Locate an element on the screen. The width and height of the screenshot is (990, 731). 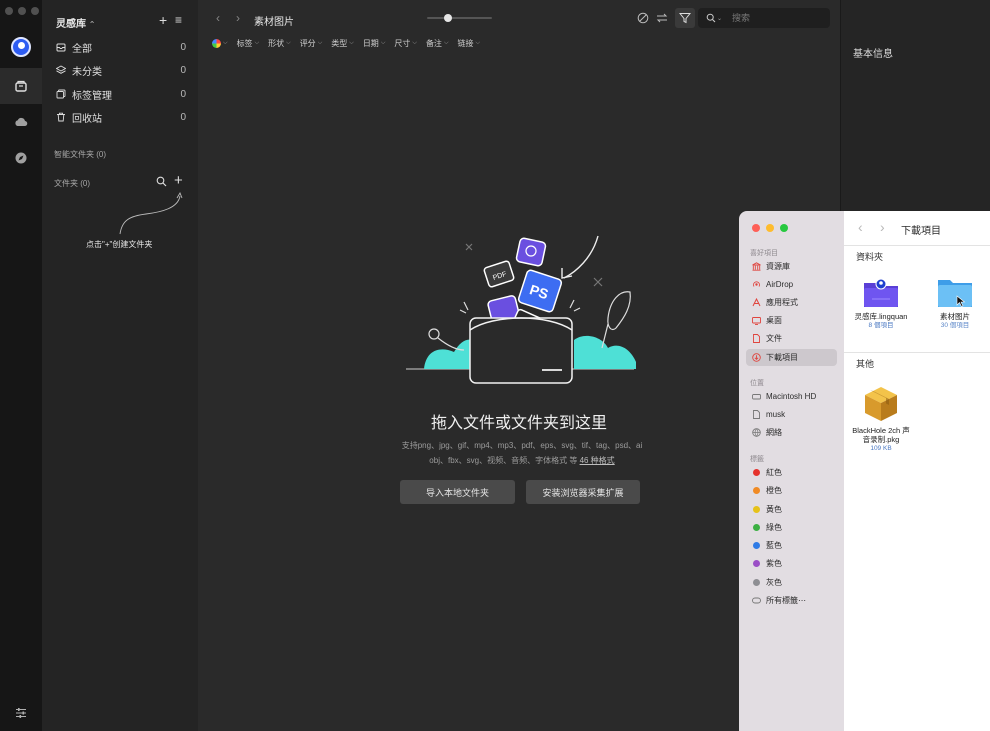
tag-outline-icon is located at coordinates (756, 600).